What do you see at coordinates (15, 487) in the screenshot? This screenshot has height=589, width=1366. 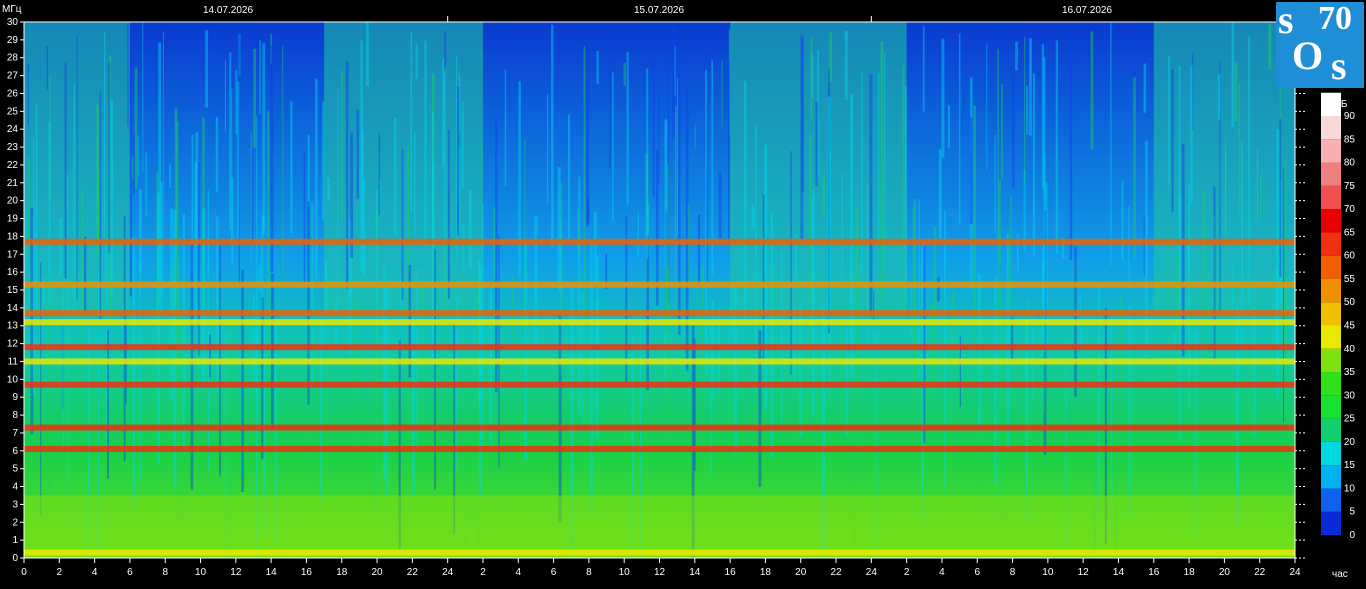 I see `y-tick-label: 4` at bounding box center [15, 487].